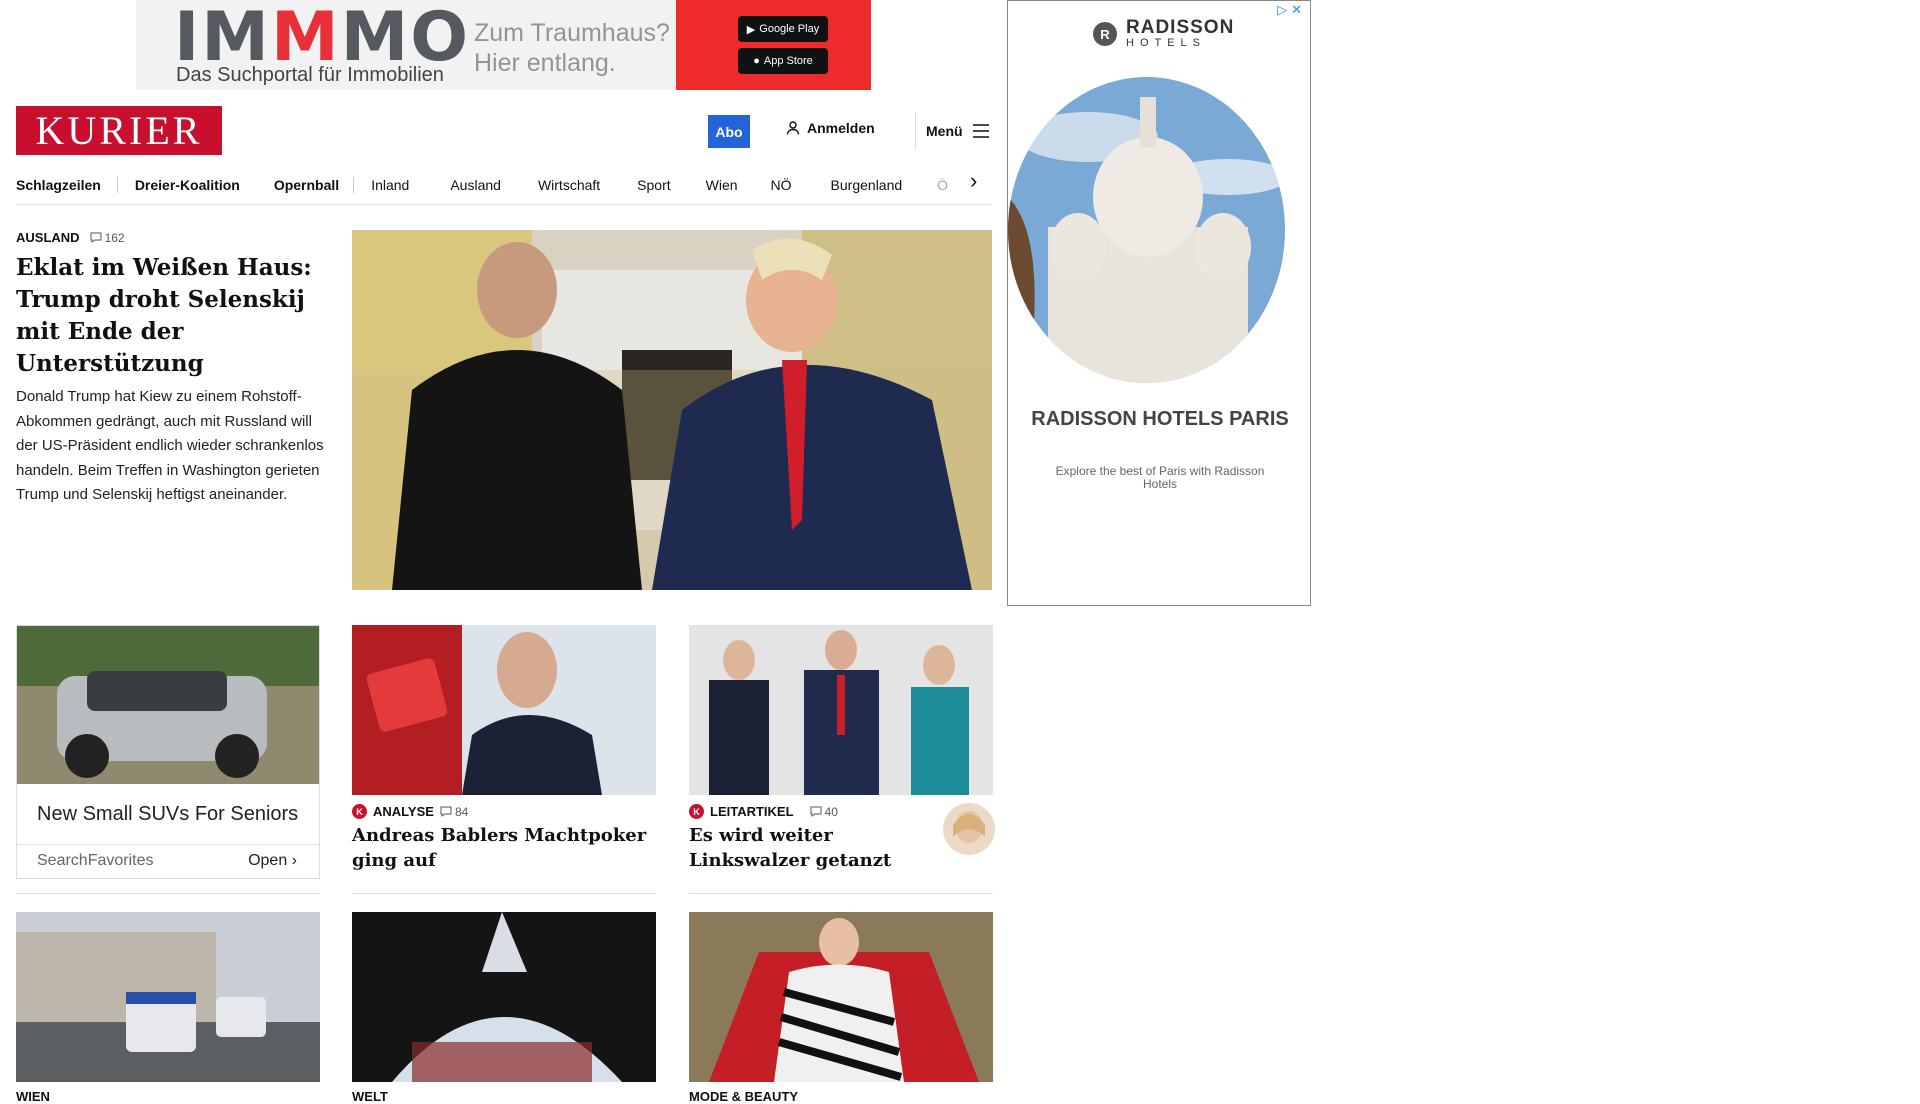  I want to click on comment-count: 40, so click(824, 812).